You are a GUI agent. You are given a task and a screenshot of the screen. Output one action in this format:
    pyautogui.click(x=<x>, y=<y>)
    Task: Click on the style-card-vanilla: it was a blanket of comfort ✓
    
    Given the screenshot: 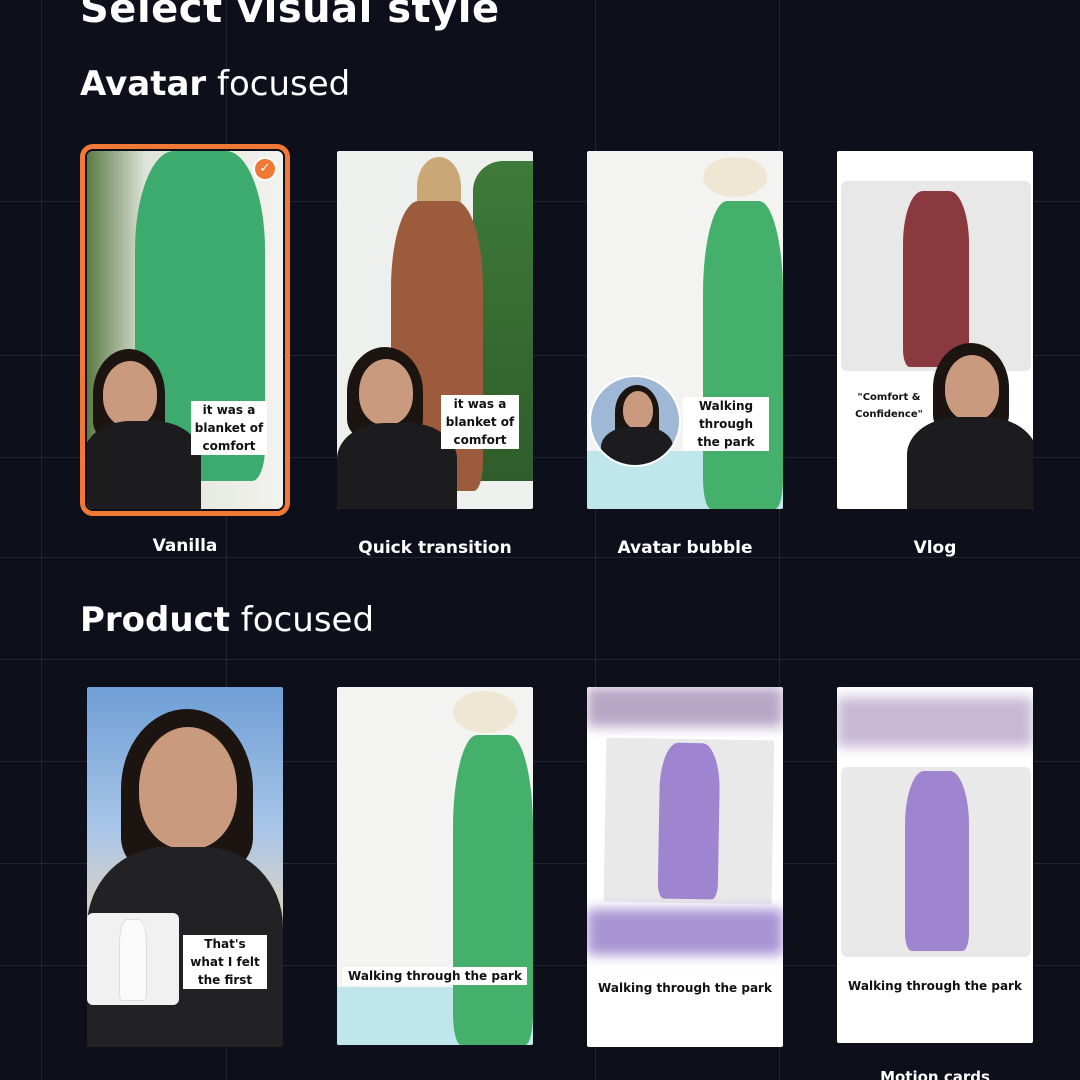 What is the action you would take?
    pyautogui.click(x=185, y=330)
    